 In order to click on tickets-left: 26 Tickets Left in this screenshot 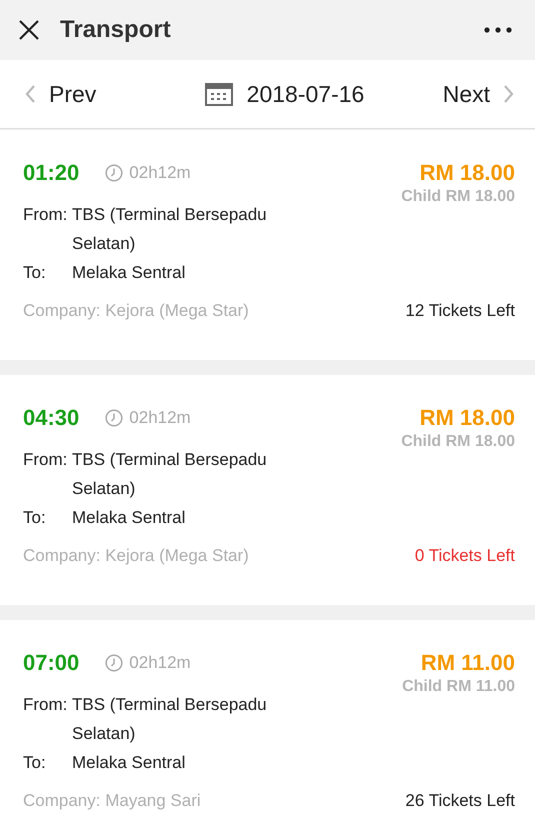, I will do `click(460, 801)`.